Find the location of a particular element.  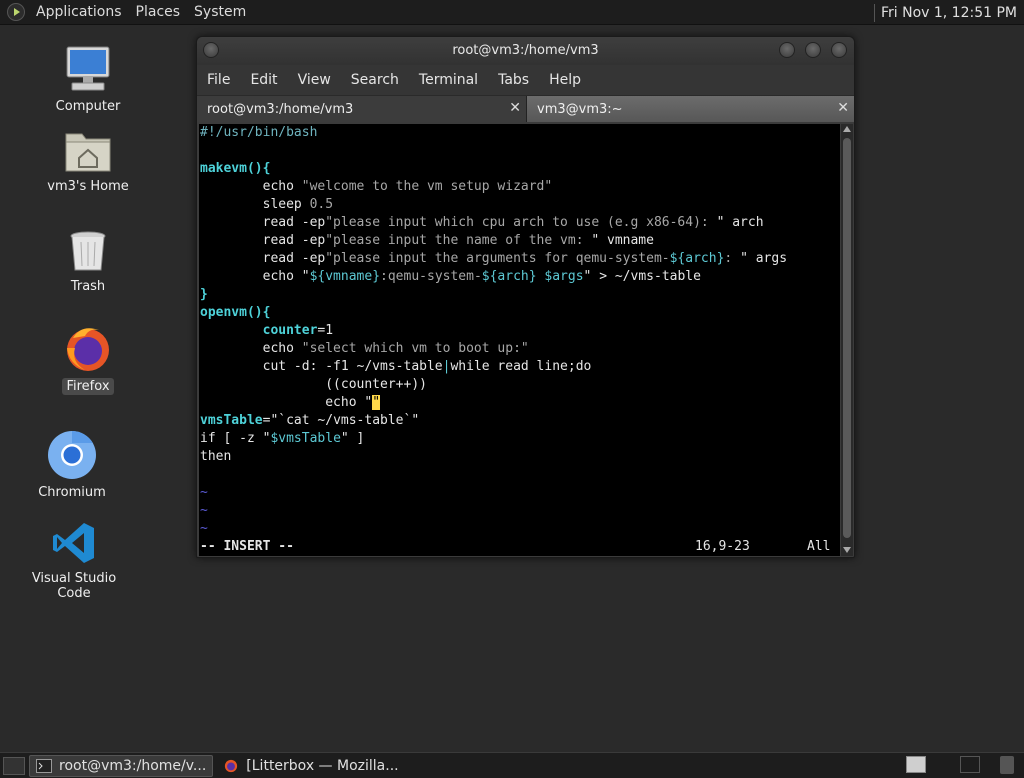

computer-icon is located at coordinates (88, 68).